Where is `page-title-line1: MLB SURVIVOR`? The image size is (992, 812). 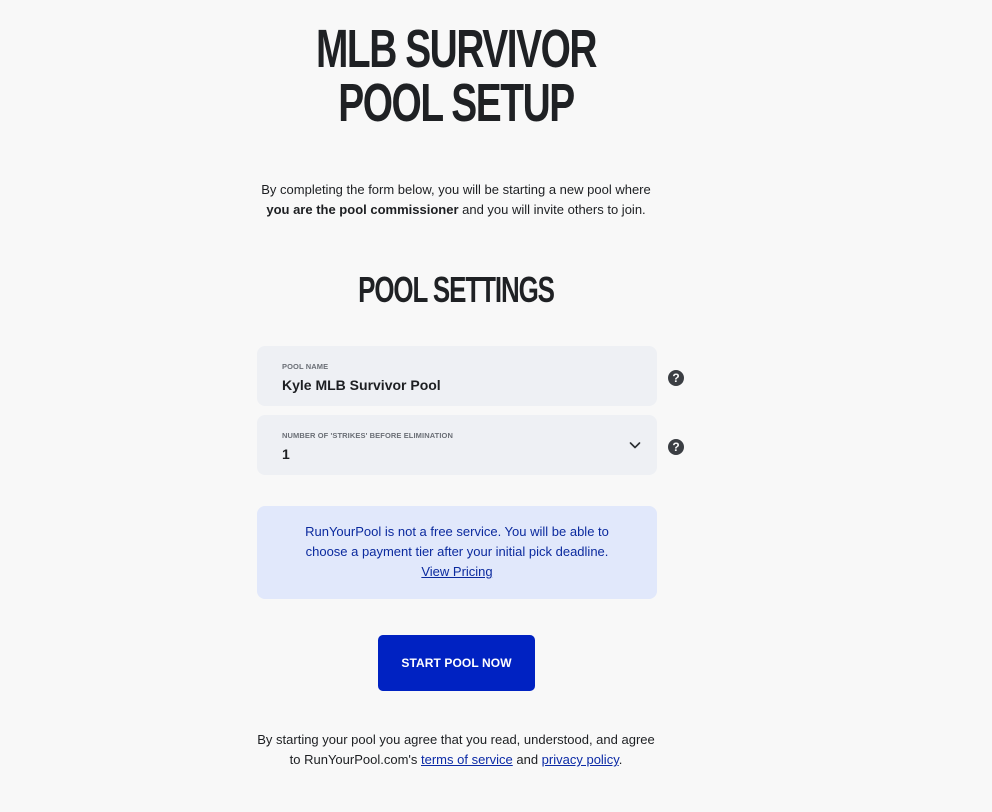
page-title-line1: MLB SURVIVOR is located at coordinates (456, 49).